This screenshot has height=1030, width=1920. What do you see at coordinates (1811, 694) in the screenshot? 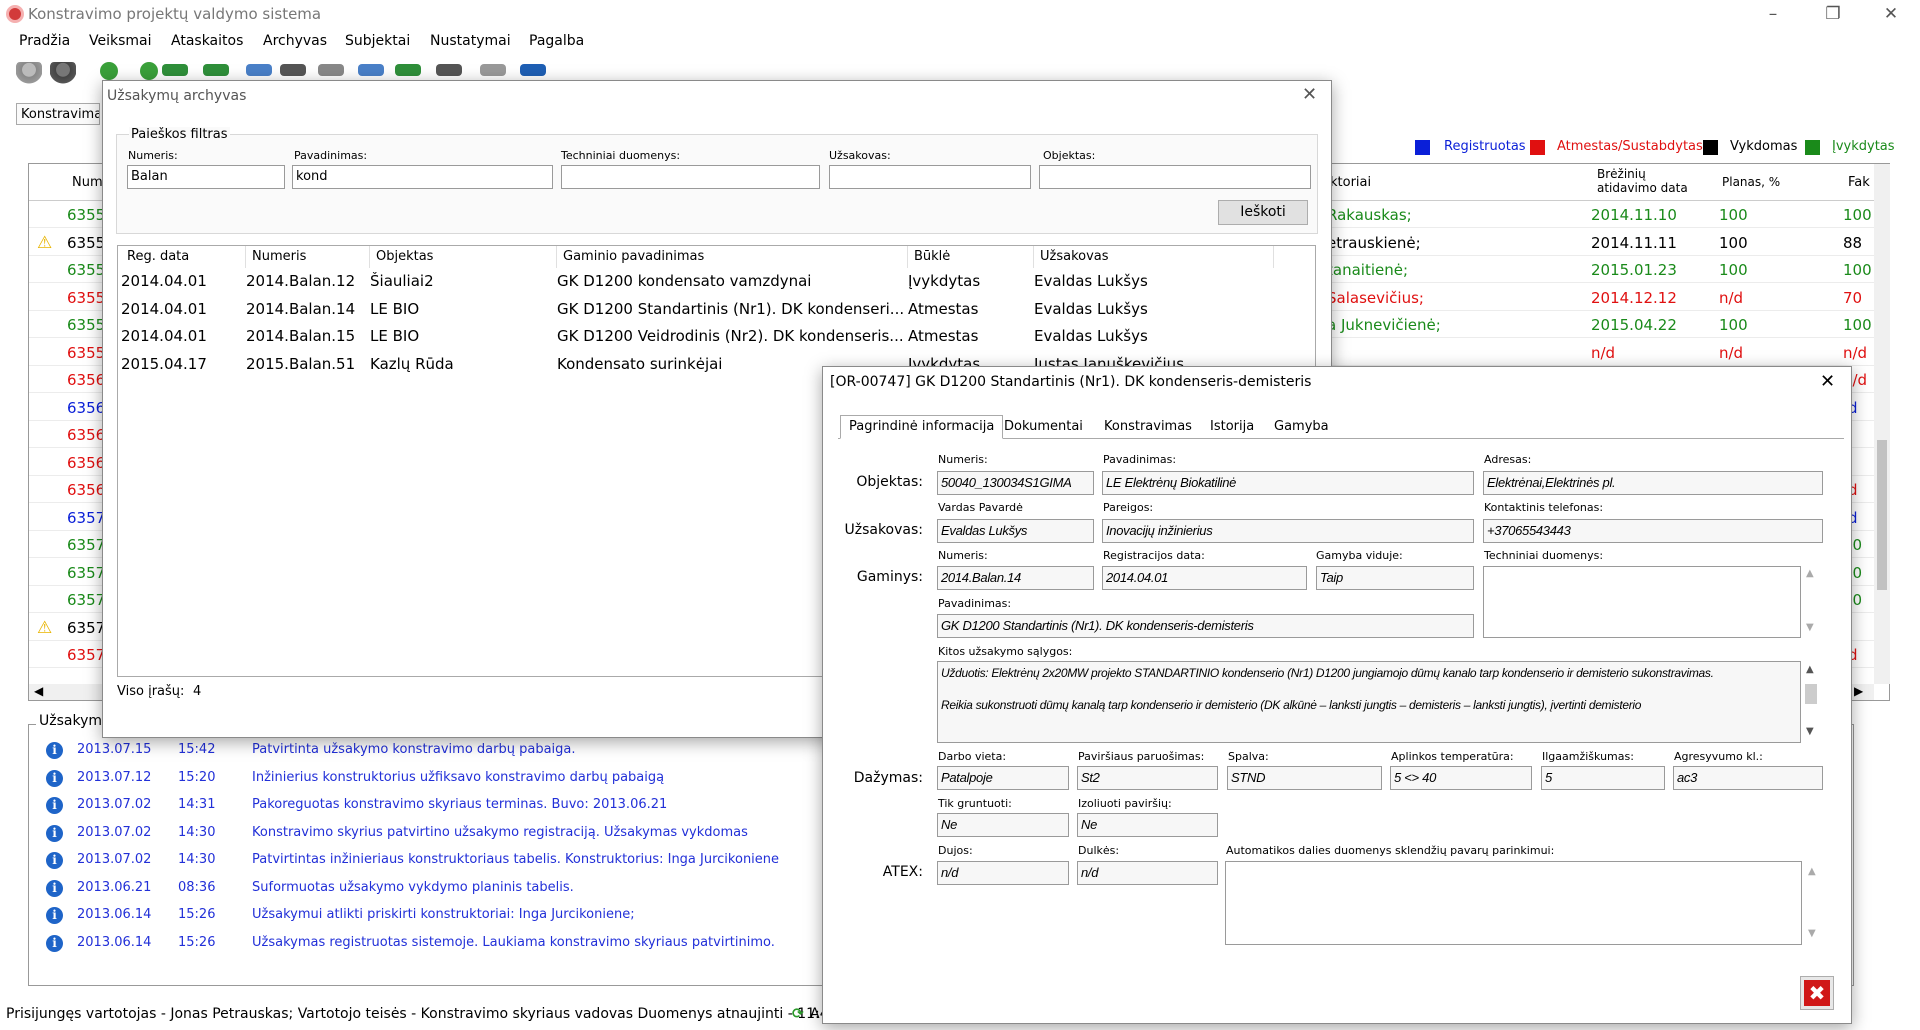
I see `kitos-scroll-thumb` at bounding box center [1811, 694].